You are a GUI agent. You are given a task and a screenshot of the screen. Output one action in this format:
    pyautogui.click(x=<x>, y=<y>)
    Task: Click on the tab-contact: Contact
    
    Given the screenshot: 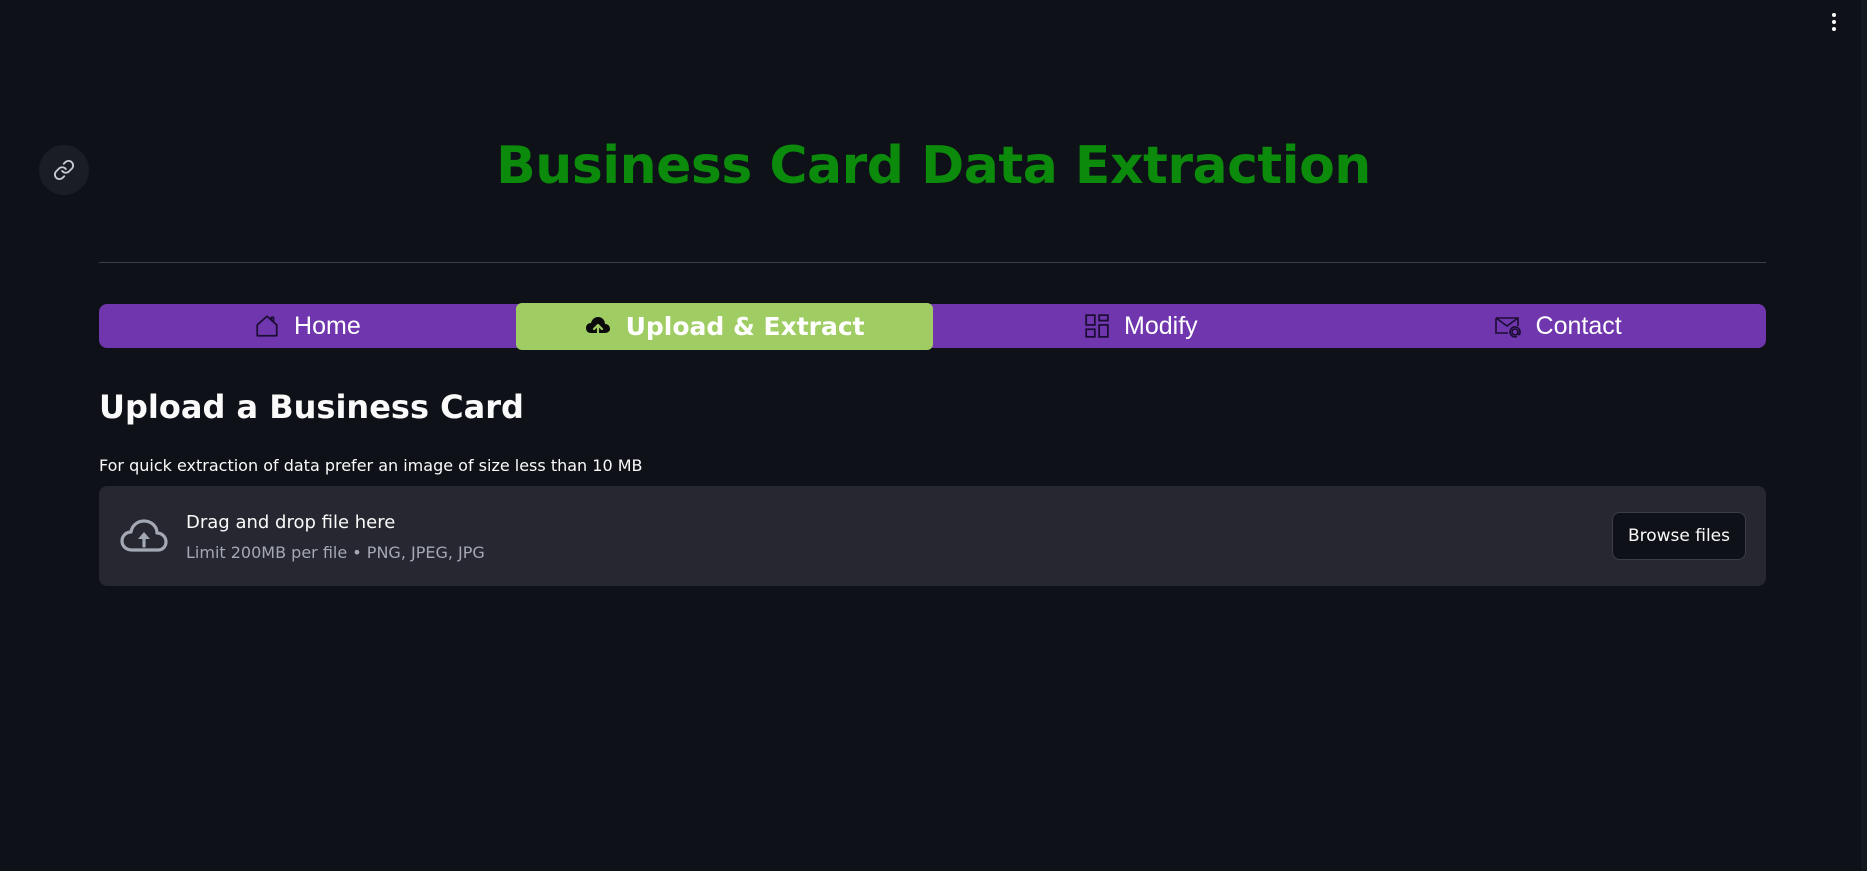 What is the action you would take?
    pyautogui.click(x=1557, y=326)
    